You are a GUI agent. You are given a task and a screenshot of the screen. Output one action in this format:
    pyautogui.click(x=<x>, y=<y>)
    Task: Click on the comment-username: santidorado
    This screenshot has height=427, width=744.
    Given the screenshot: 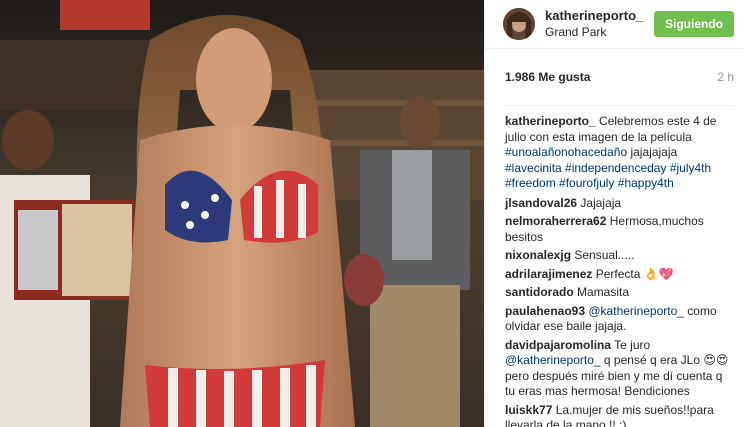 What is the action you would take?
    pyautogui.click(x=539, y=292)
    